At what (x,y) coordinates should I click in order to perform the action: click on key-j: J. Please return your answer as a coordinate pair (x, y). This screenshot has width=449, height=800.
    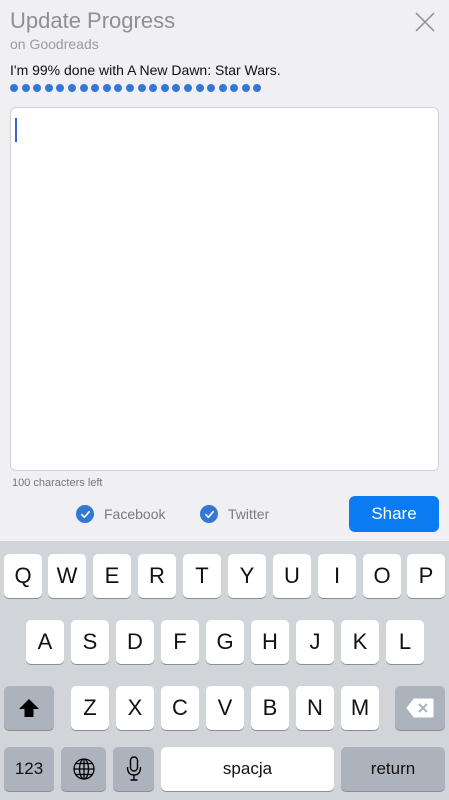
    Looking at the image, I should click on (315, 642).